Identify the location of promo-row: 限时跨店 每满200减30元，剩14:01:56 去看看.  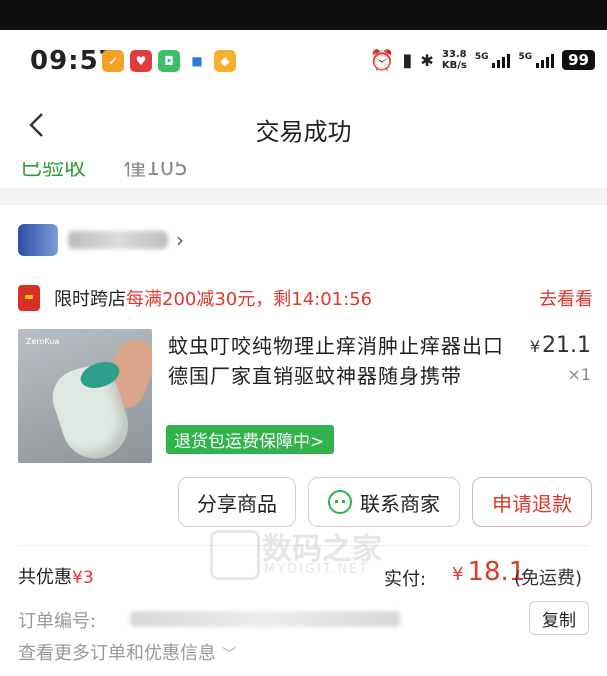
(305, 298).